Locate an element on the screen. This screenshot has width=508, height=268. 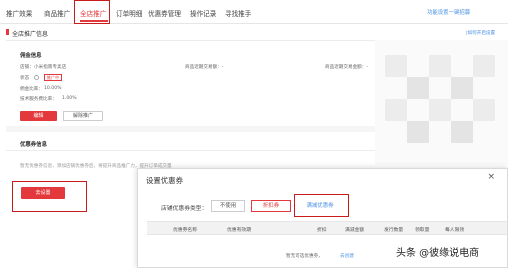
th-claimed: 领取量 is located at coordinates (422, 230).